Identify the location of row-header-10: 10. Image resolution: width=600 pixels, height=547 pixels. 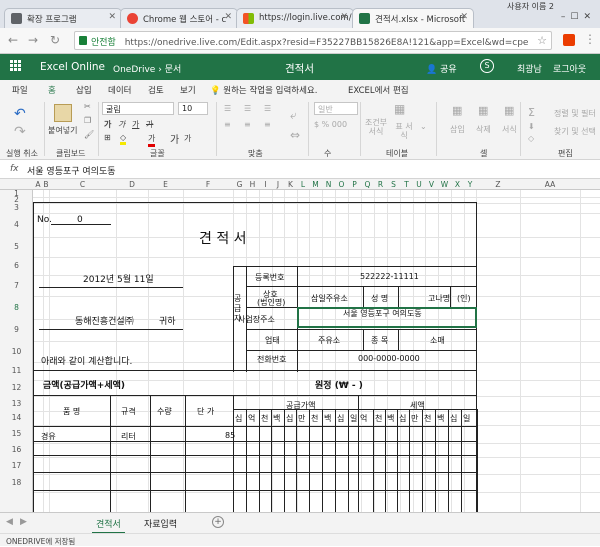
(16, 351).